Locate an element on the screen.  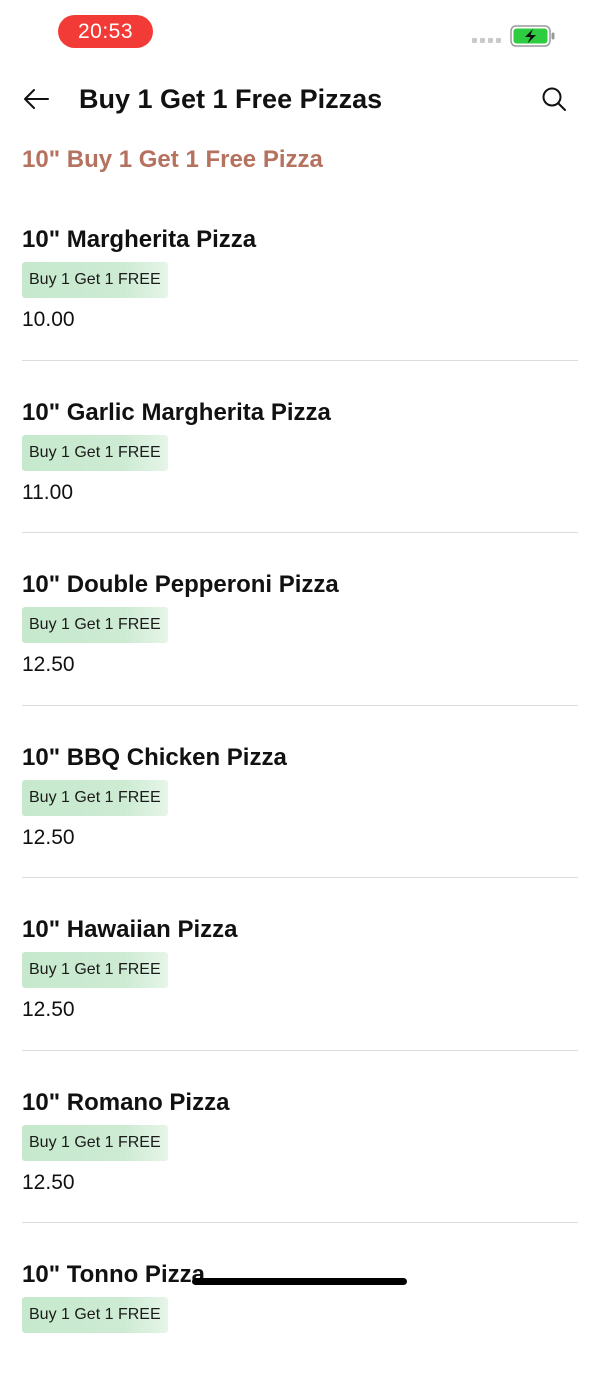
home-indicator is located at coordinates (299, 1281).